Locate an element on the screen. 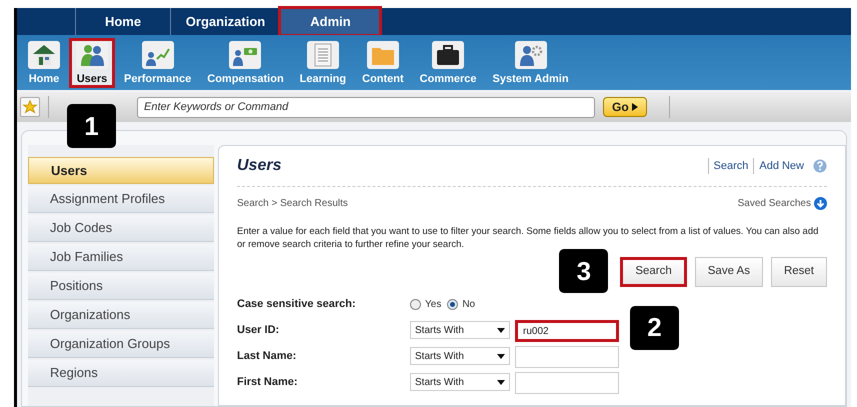 The image size is (857, 407). module-item: Home is located at coordinates (44, 63).